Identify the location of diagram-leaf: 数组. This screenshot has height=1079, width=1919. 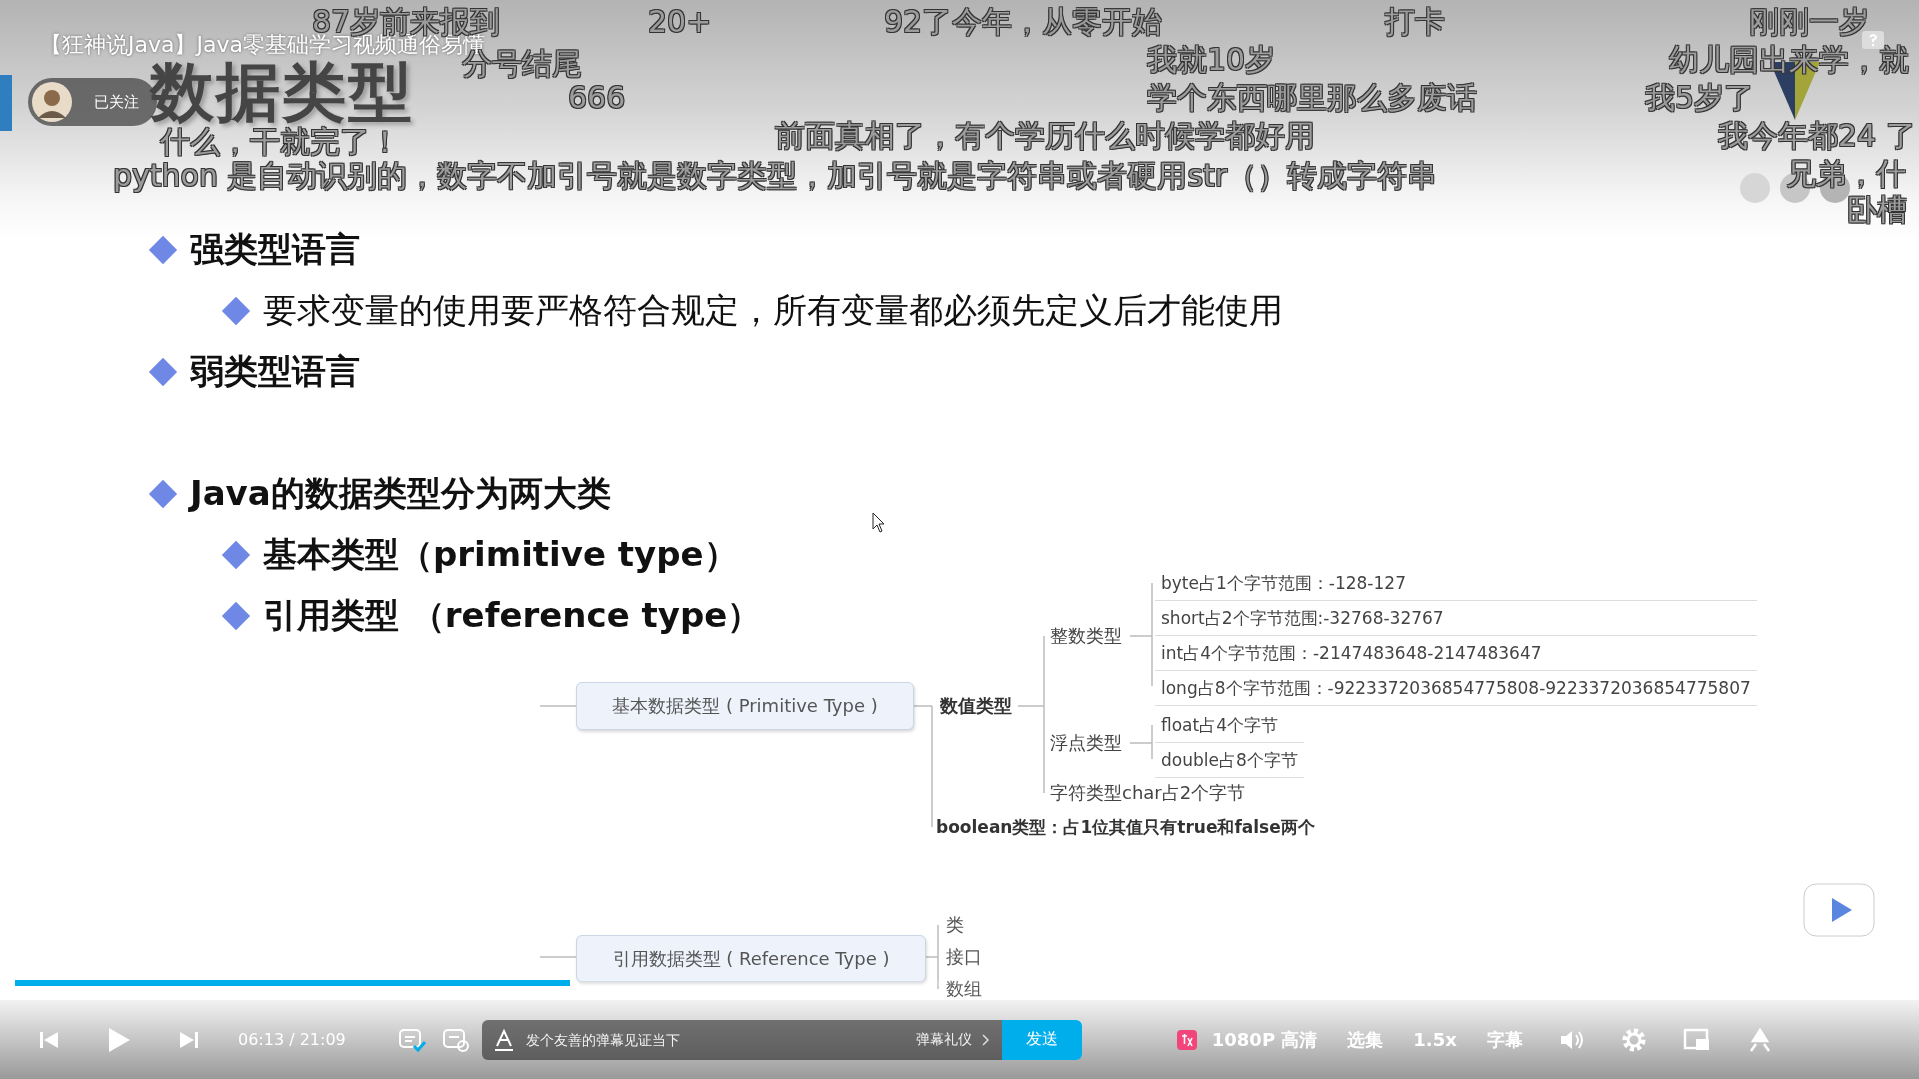
(964, 989).